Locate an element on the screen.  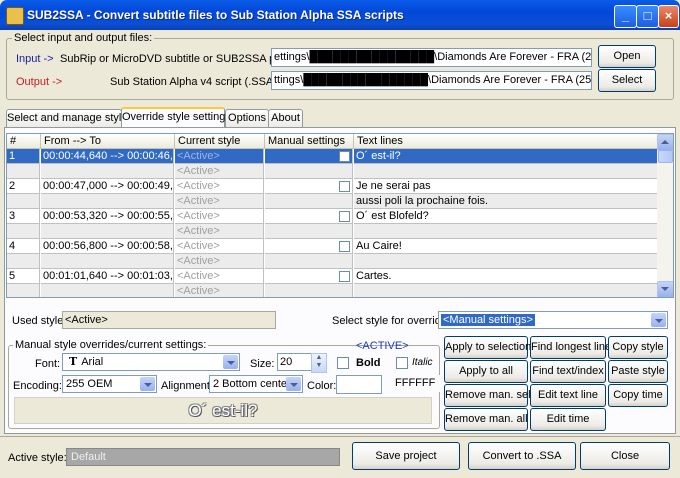
size-spinner: ▲ ▼ is located at coordinates (319, 363).